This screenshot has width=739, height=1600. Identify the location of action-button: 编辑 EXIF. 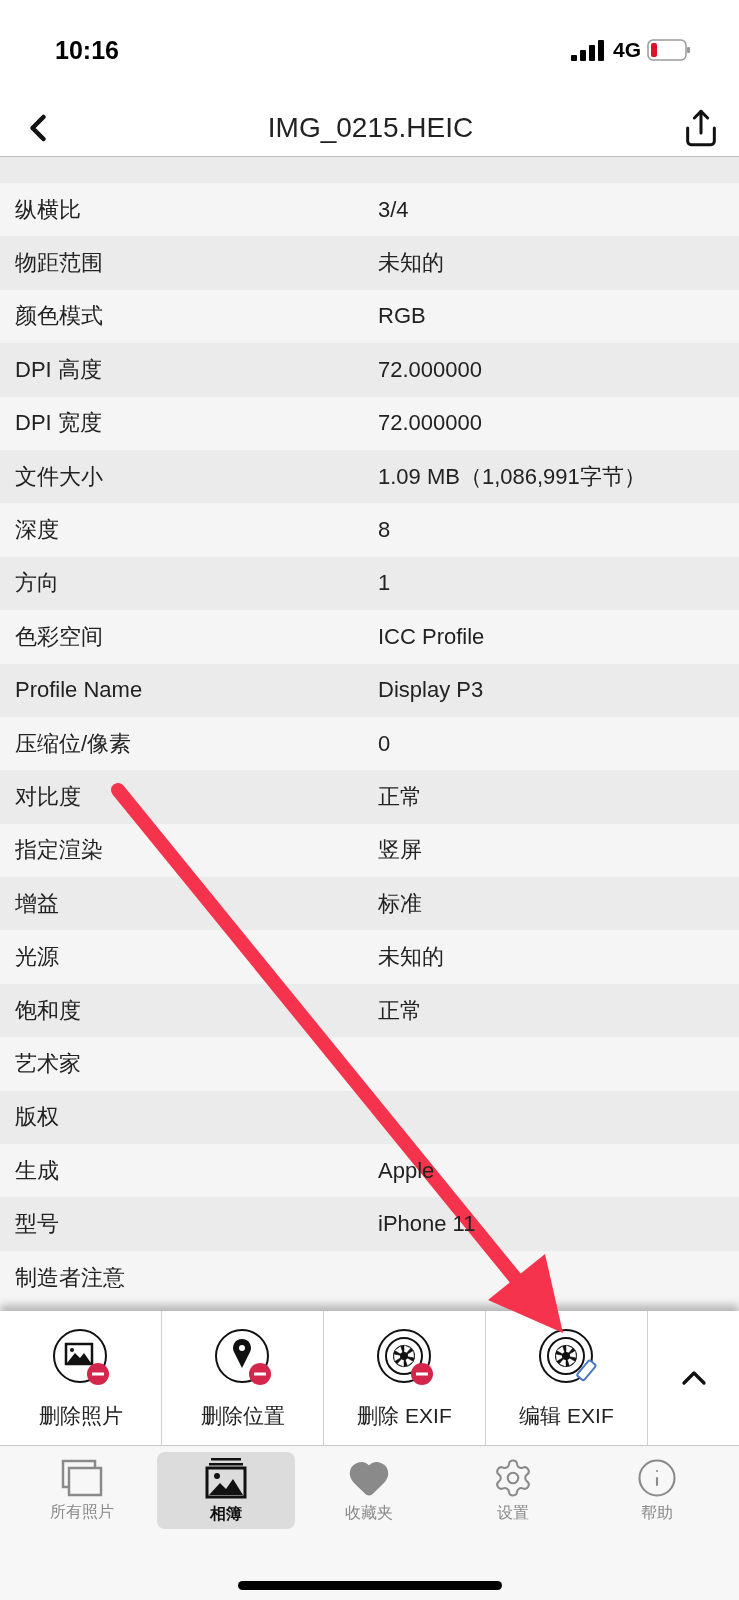
(567, 1378).